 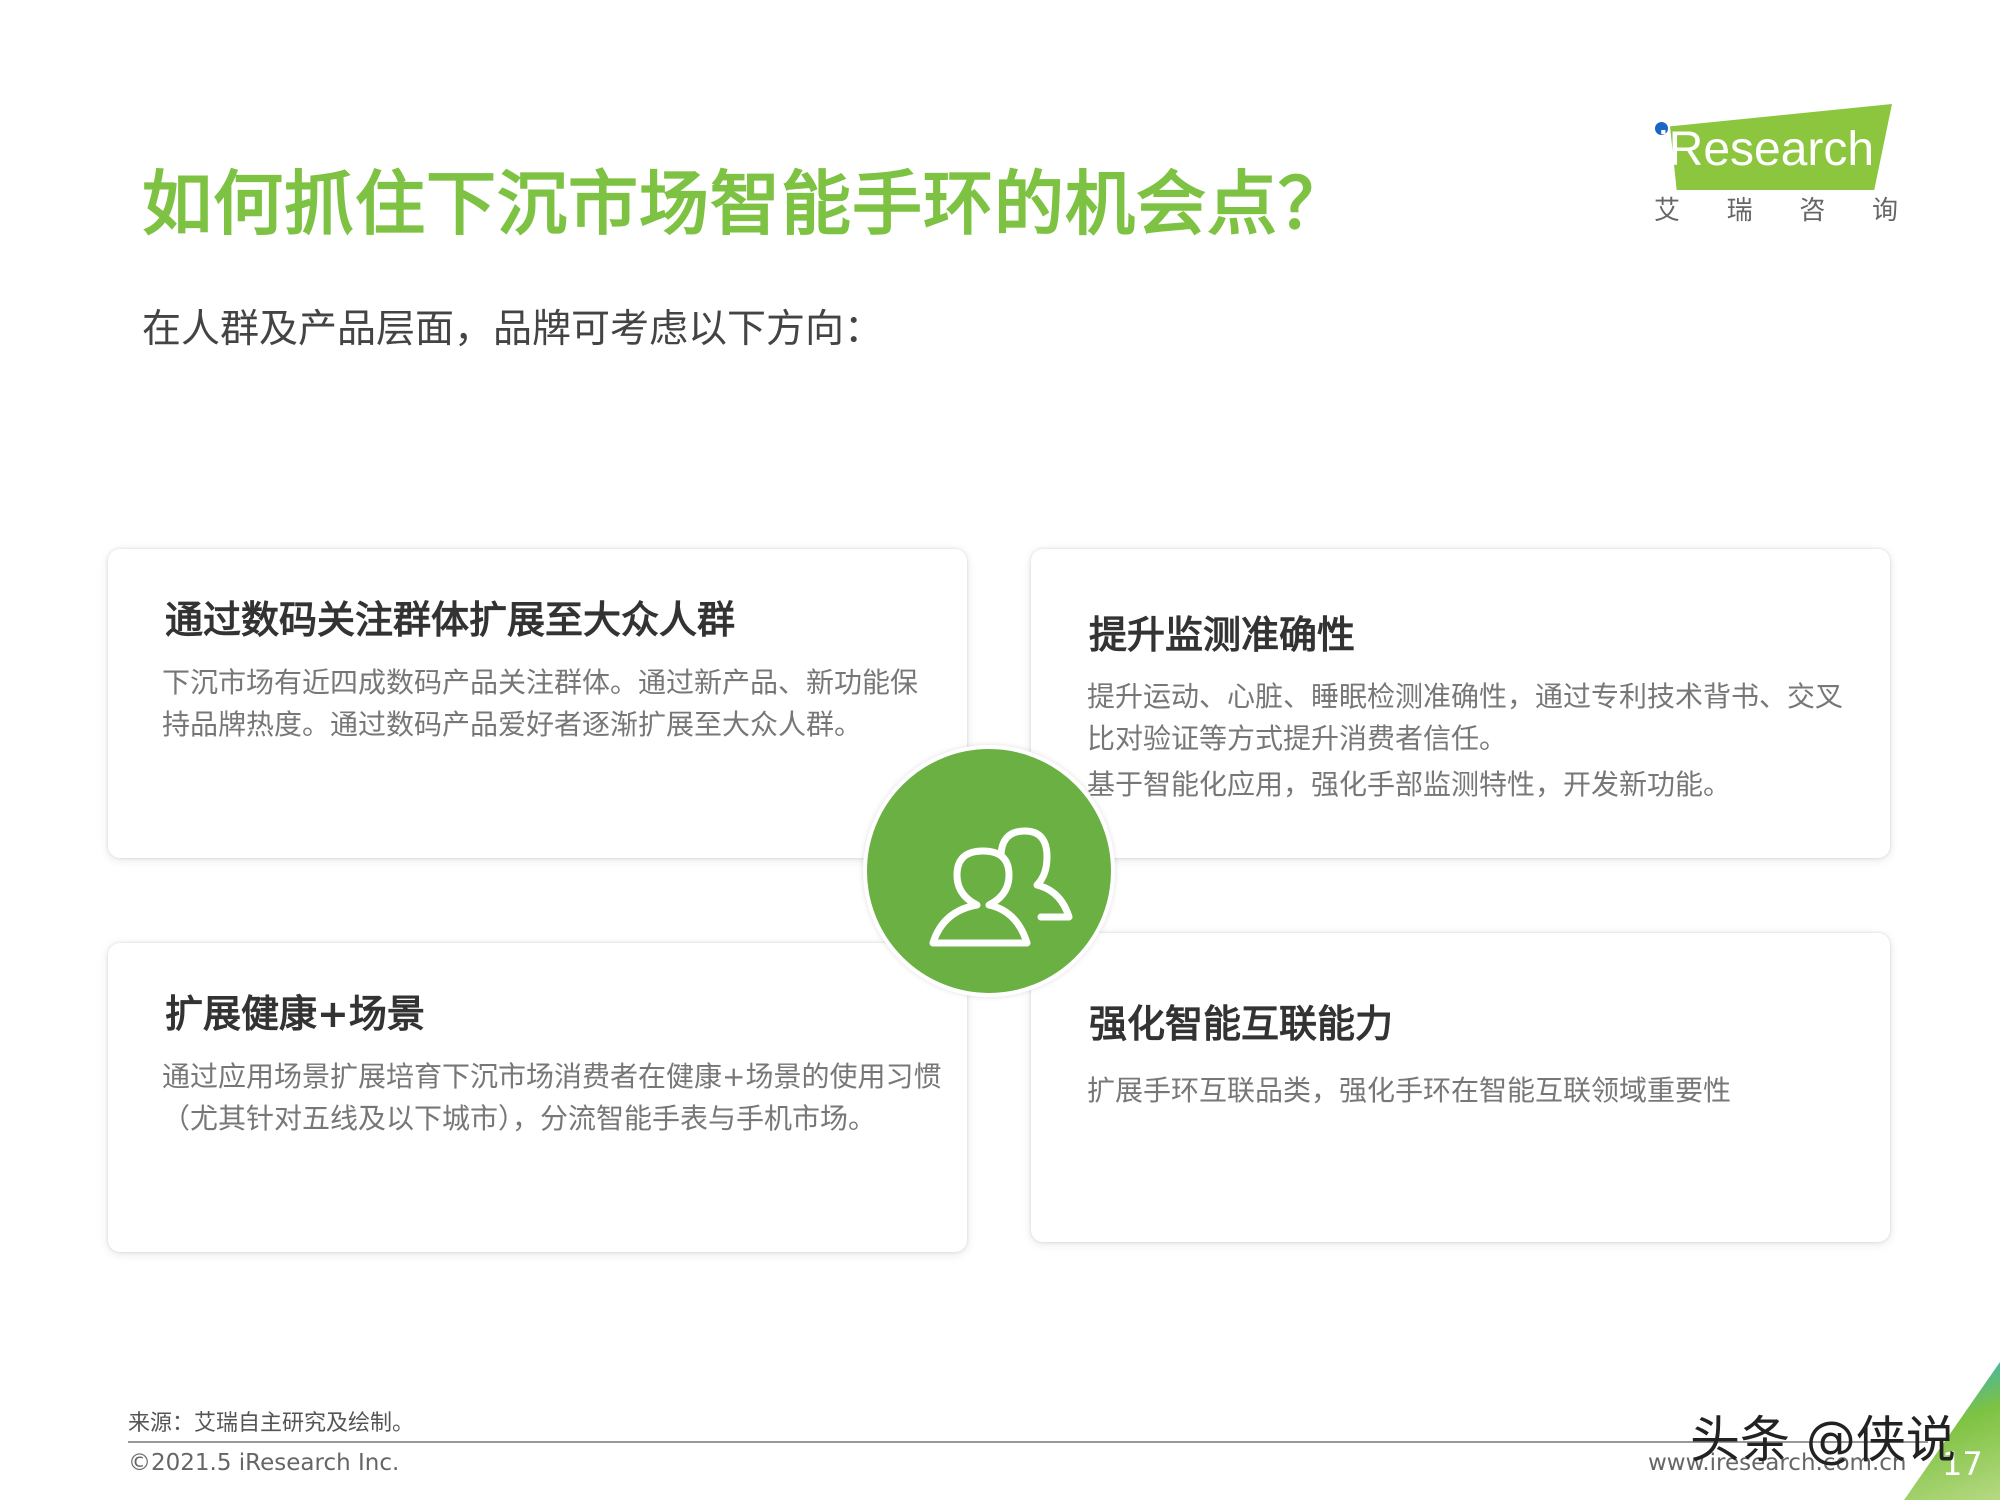 I want to click on logo-char: 咨, so click(x=1812, y=211).